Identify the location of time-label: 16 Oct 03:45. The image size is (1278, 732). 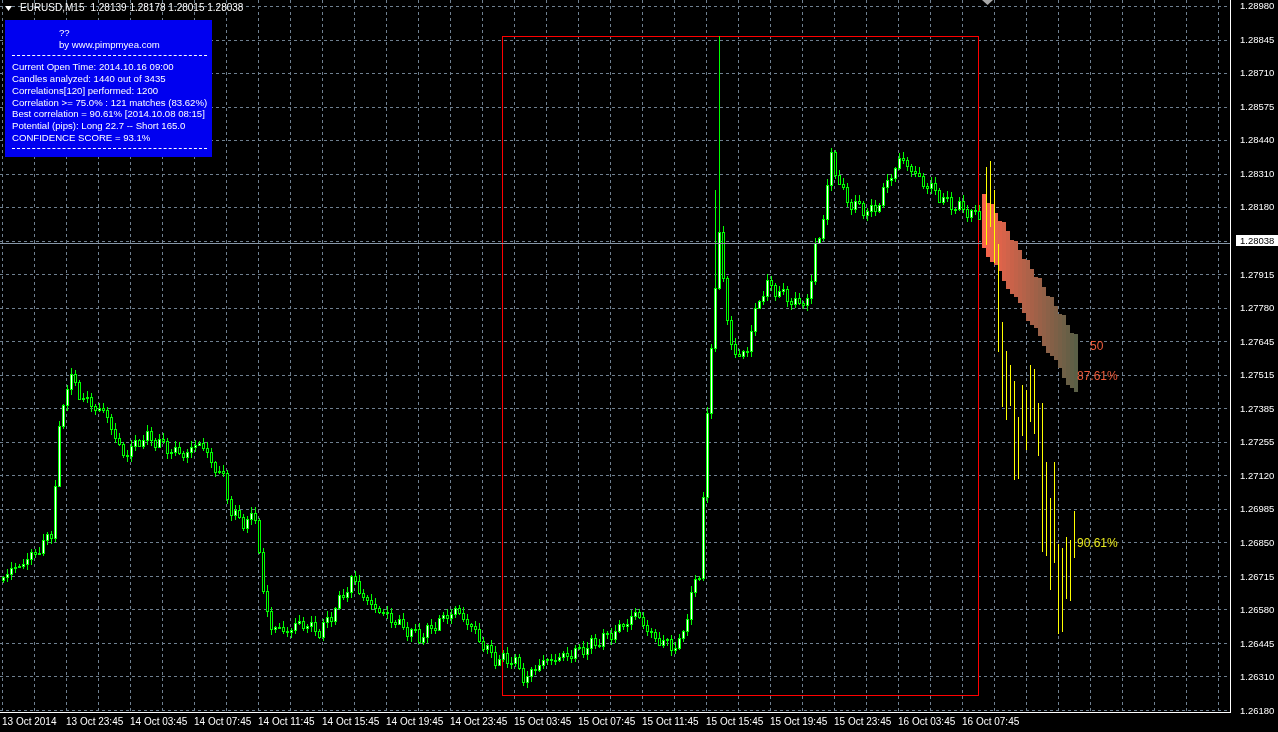
(927, 722).